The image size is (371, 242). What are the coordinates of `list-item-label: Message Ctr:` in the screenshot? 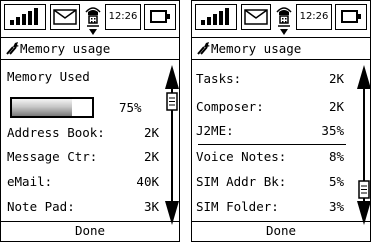 It's located at (52, 156).